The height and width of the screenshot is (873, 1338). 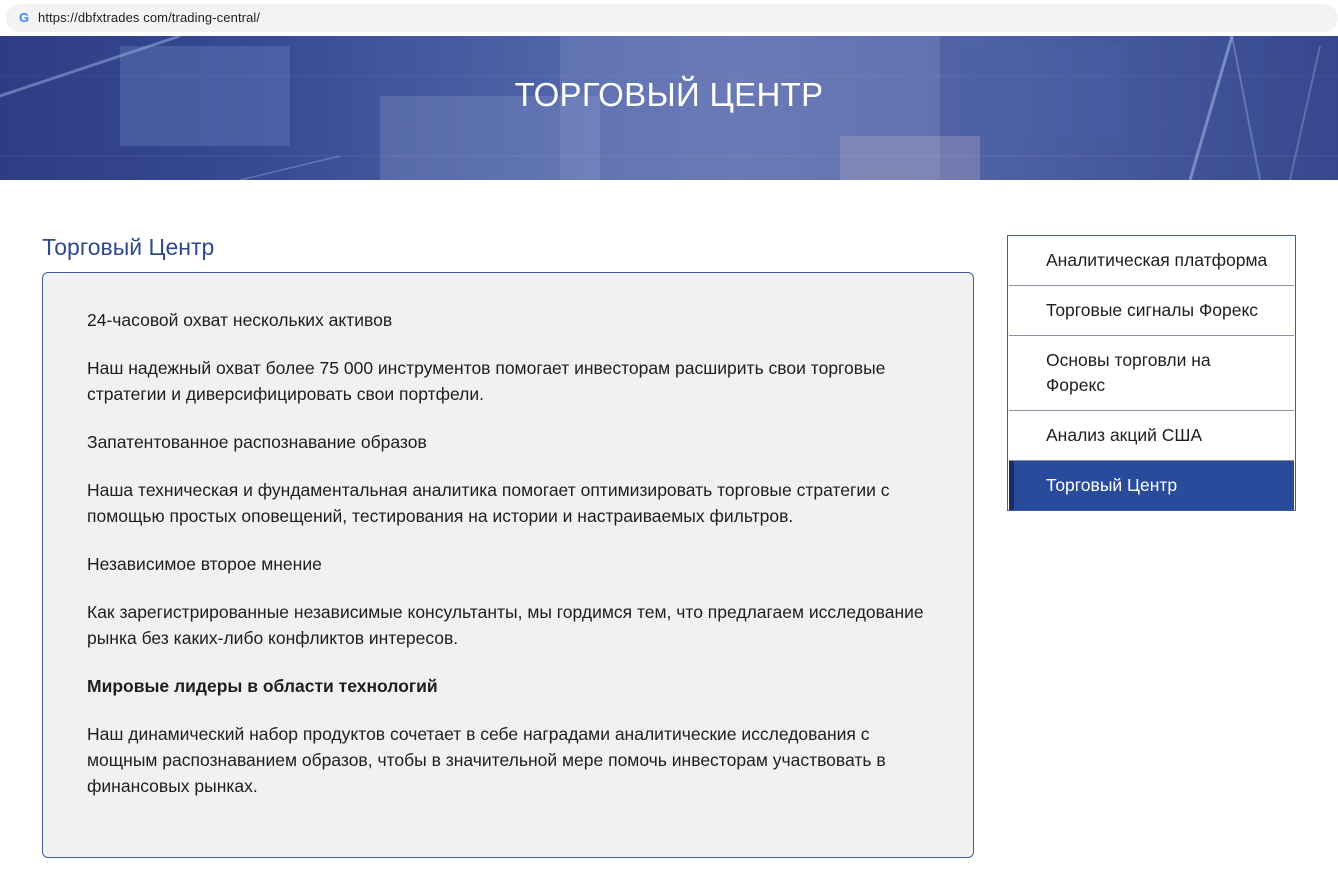 I want to click on sidebar-item-us-stocks: Анализ акций США, so click(x=1151, y=436).